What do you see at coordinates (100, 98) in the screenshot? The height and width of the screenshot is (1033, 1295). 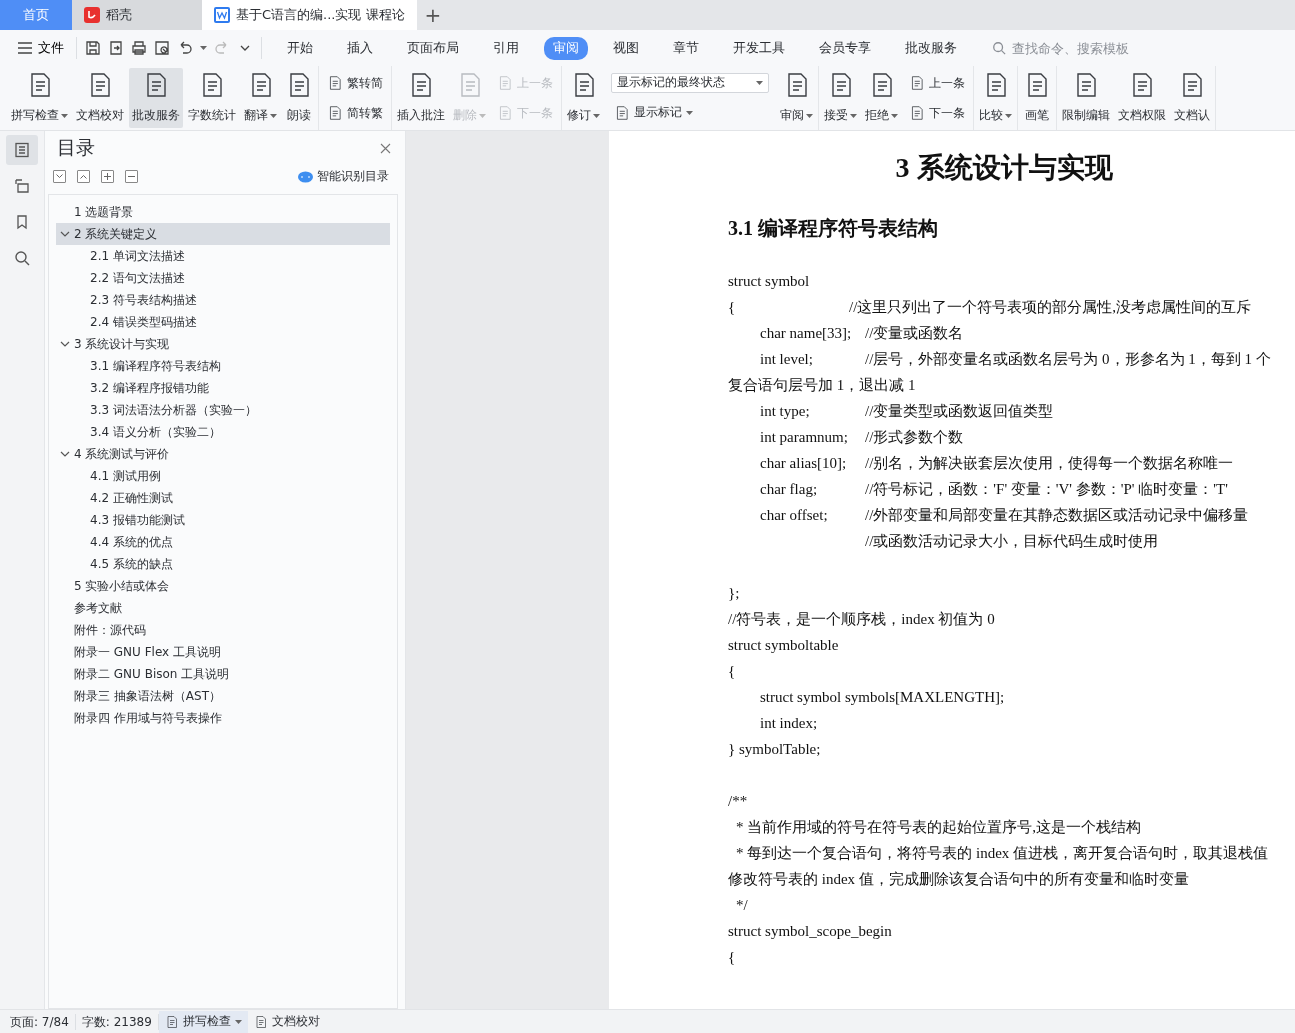 I see `ribbon-button: 文档校对` at bounding box center [100, 98].